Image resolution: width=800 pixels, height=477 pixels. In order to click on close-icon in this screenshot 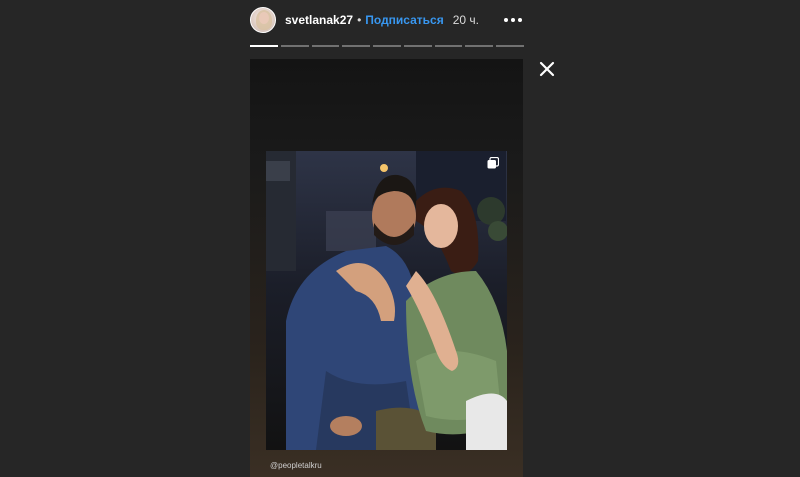, I will do `click(547, 69)`.